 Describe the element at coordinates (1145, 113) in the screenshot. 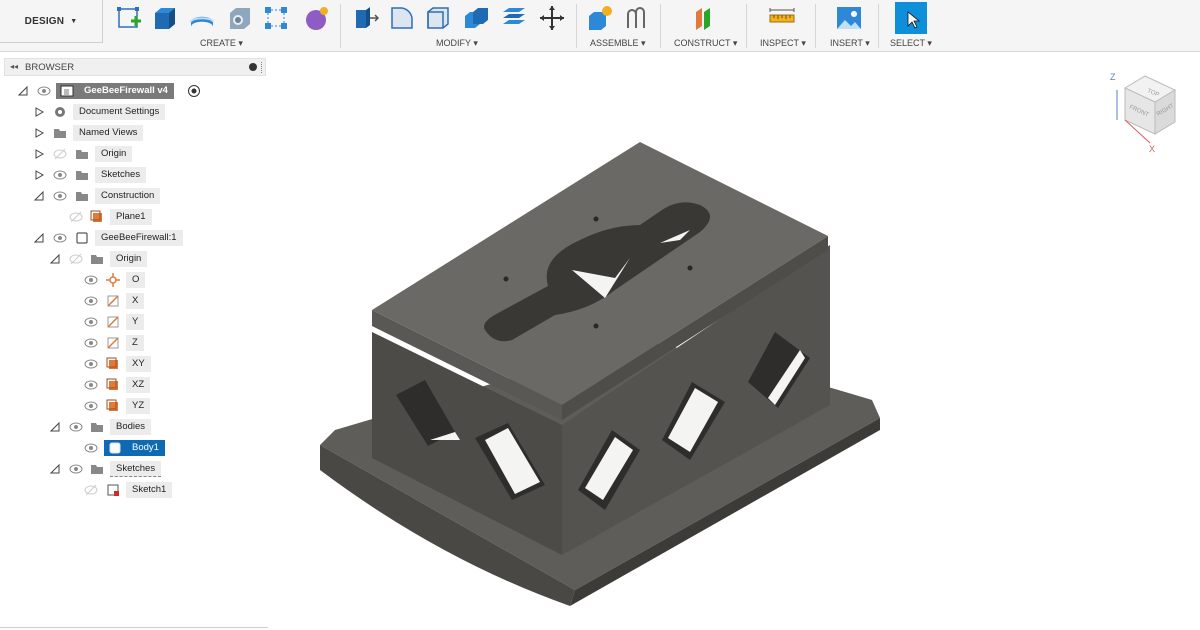

I see `viewcube: TOP FRONT RIGHT Z X` at that location.